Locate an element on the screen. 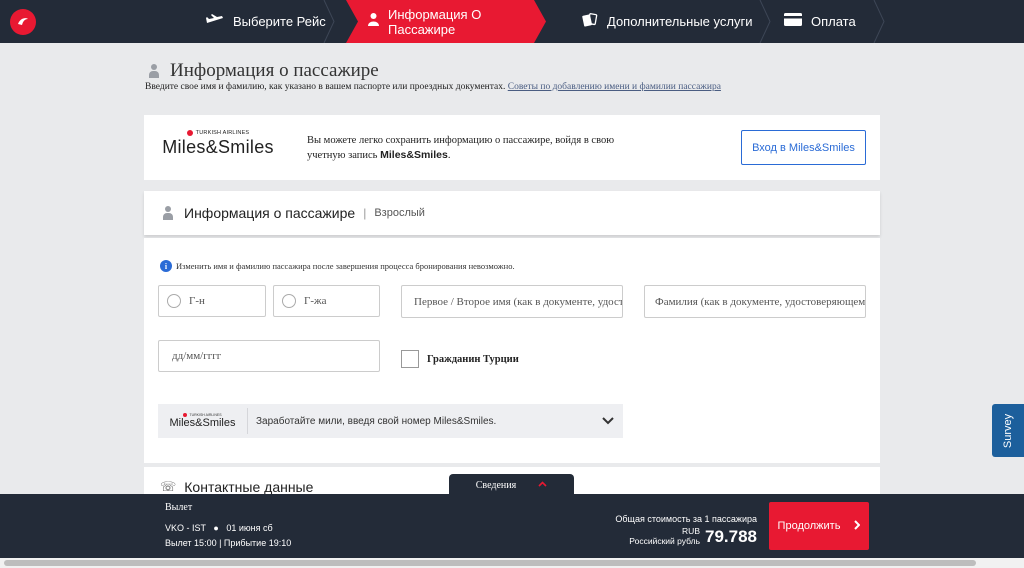 This screenshot has width=1024, height=568. step-passenger-info: Информация О Пассажире is located at coordinates (446, 21).